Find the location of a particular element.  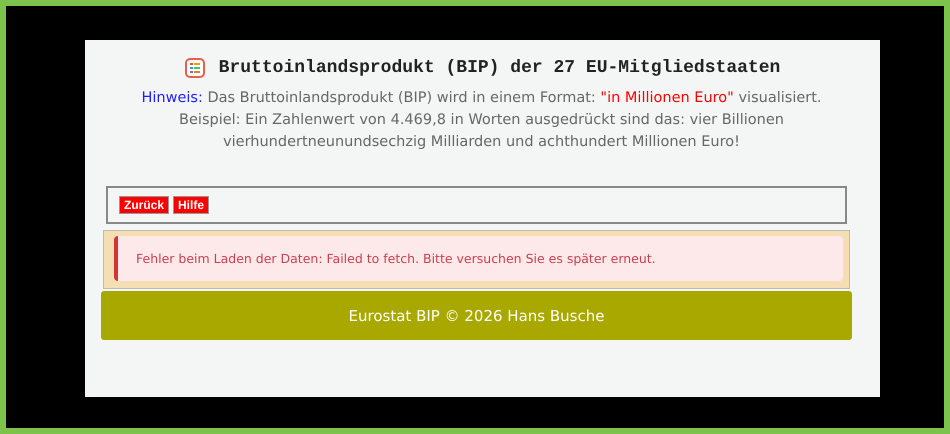

nav-button: Hilfe is located at coordinates (191, 205).